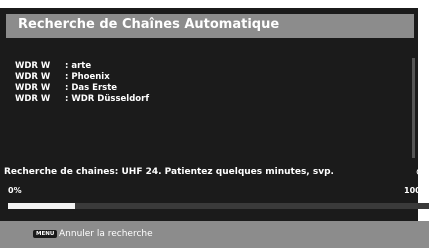 The image size is (429, 248). I want to click on list-item: WDR W : Phoenix, so click(82, 77).